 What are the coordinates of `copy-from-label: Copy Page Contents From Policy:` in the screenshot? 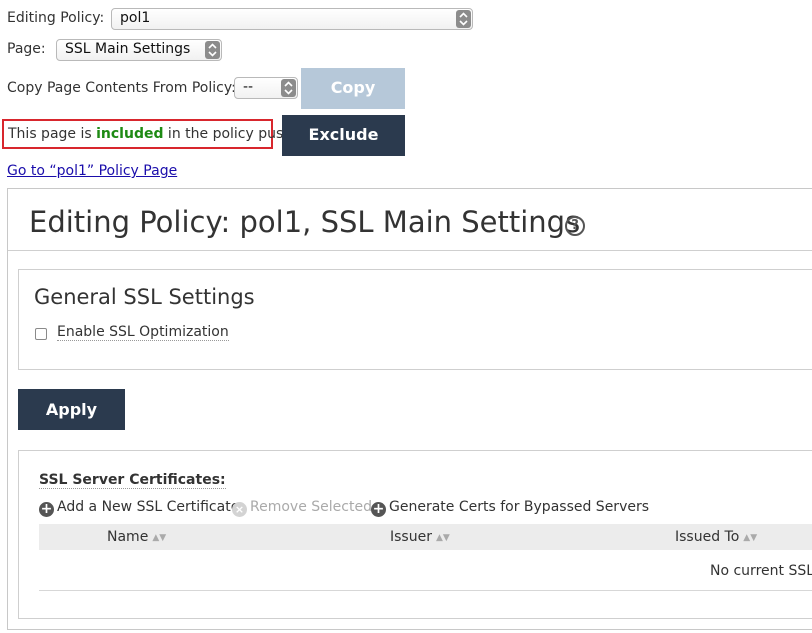 It's located at (121, 88).